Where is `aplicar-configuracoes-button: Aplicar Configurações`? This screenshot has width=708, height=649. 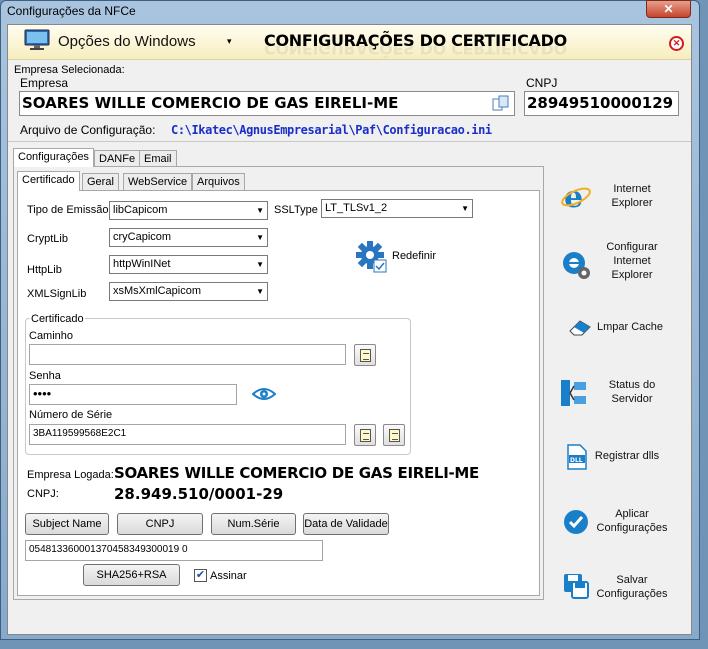 aplicar-configuracoes-button: Aplicar Configurações is located at coordinates (632, 521).